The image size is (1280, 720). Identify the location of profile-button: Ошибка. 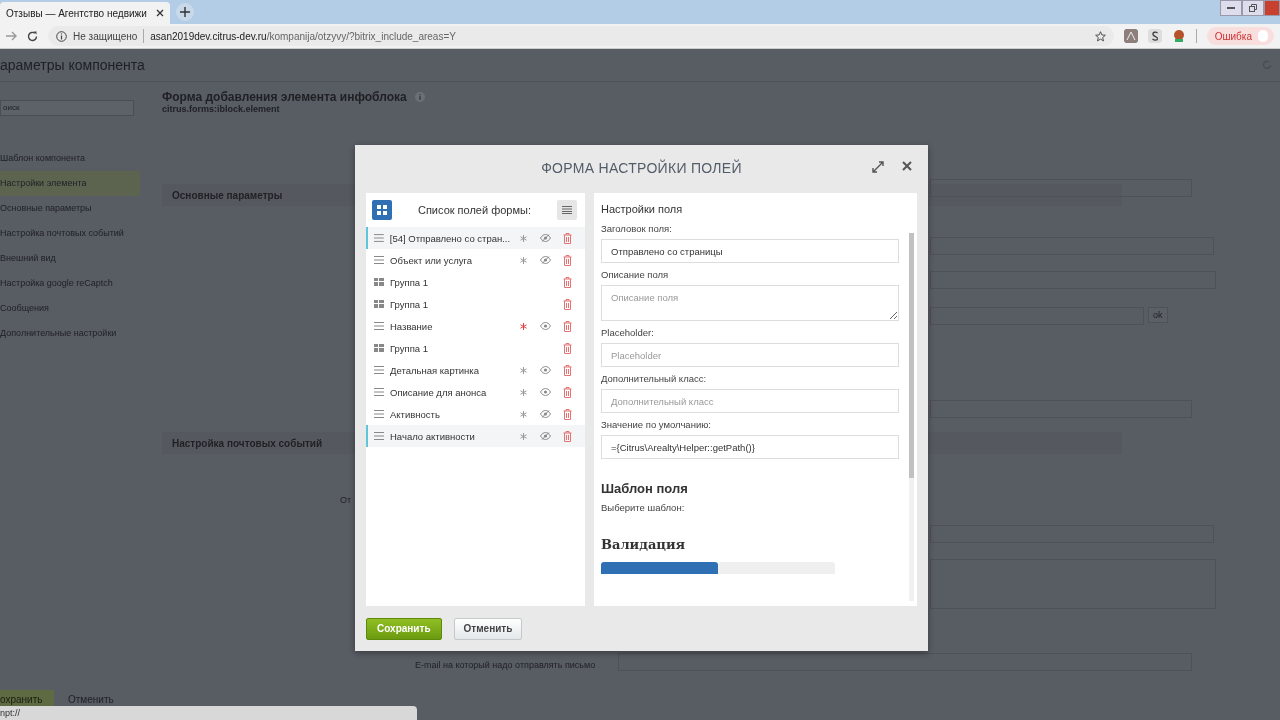
(1240, 36).